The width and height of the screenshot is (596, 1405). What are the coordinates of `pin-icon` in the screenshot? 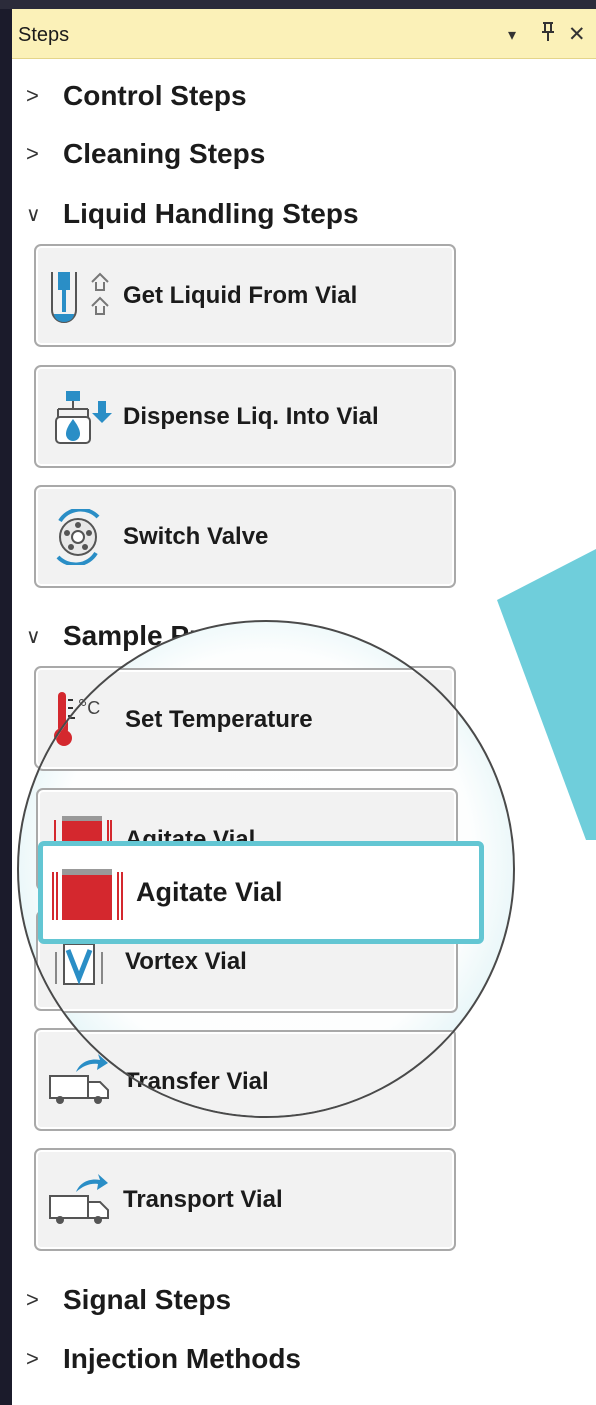 It's located at (548, 35).